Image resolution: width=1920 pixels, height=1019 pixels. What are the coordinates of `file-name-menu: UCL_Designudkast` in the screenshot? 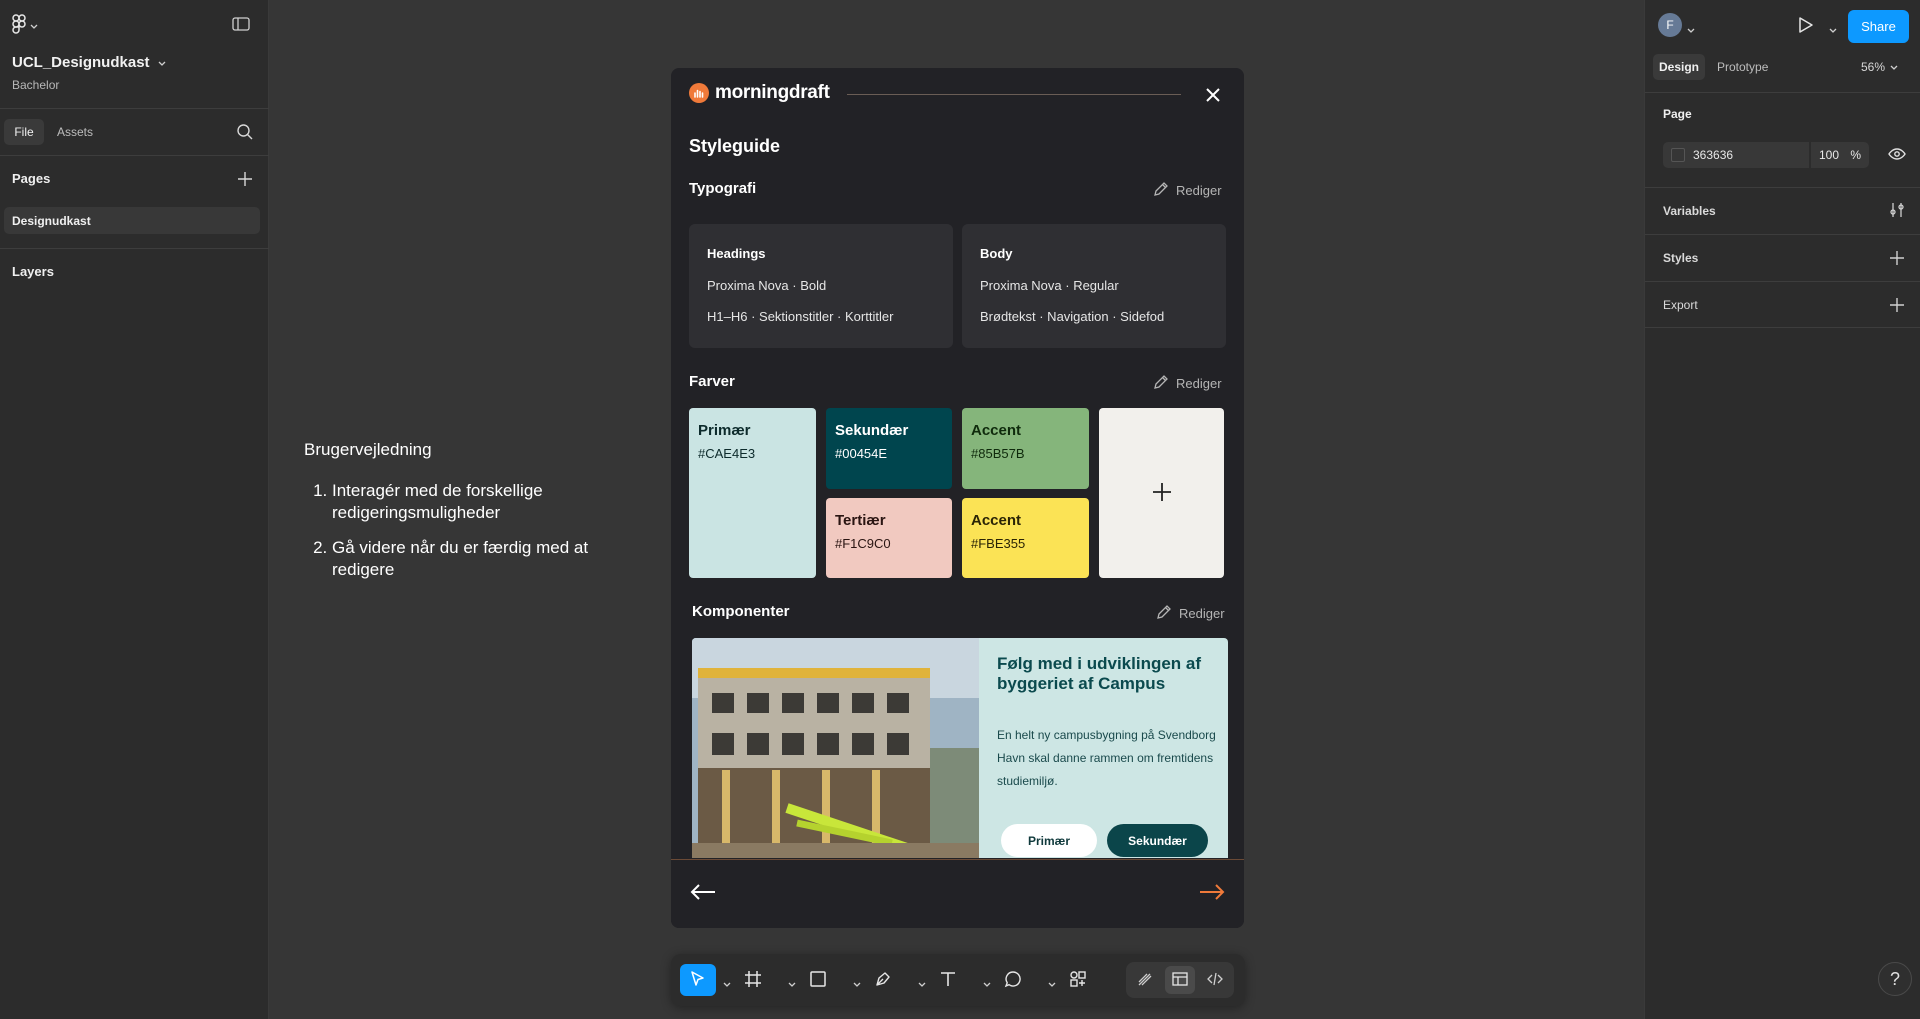 It's located at (89, 62).